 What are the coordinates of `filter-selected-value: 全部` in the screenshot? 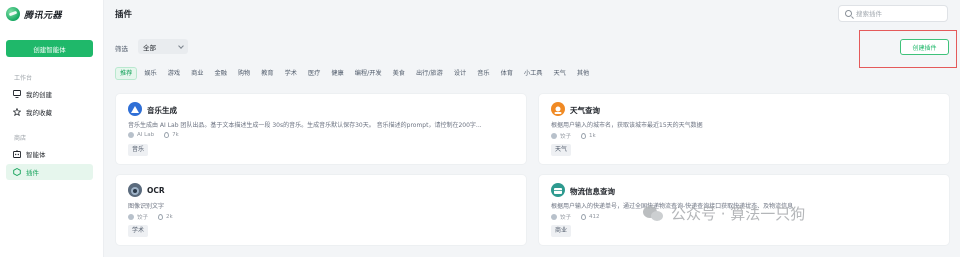 It's located at (149, 47).